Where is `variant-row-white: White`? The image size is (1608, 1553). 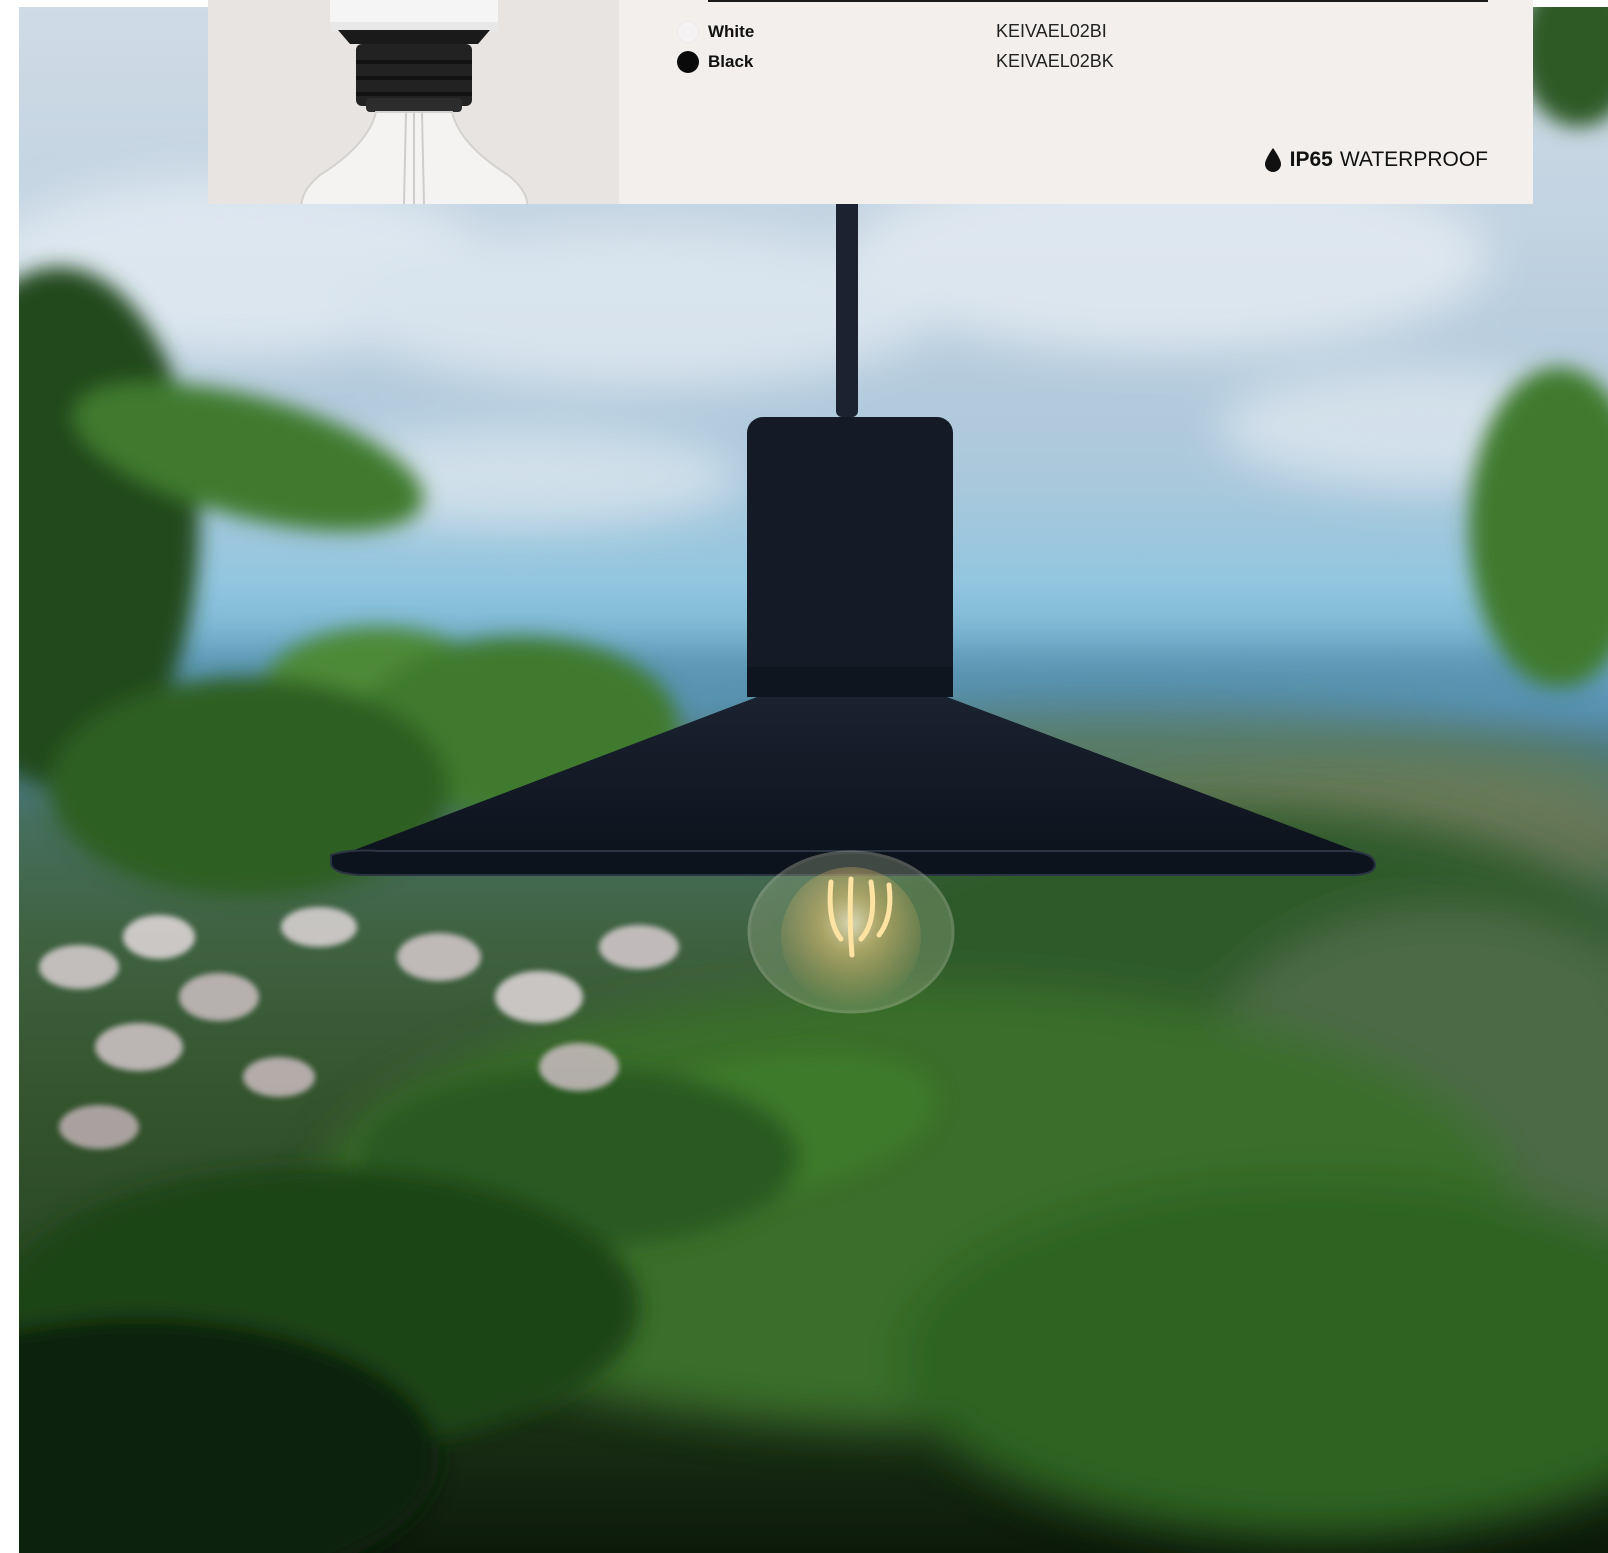
variant-row-white: White is located at coordinates (715, 32).